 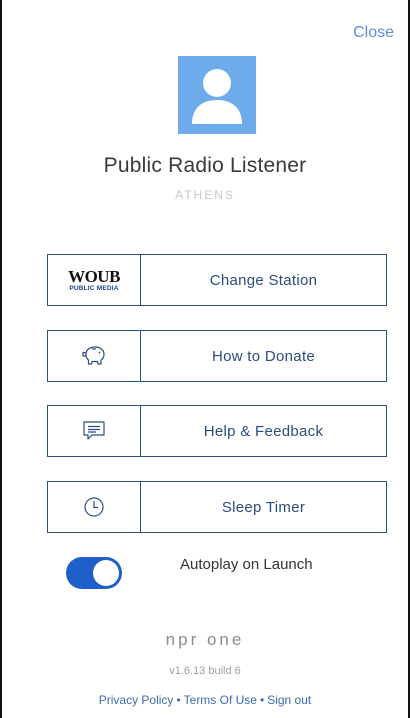 I want to click on close-button: Close, so click(x=373, y=33).